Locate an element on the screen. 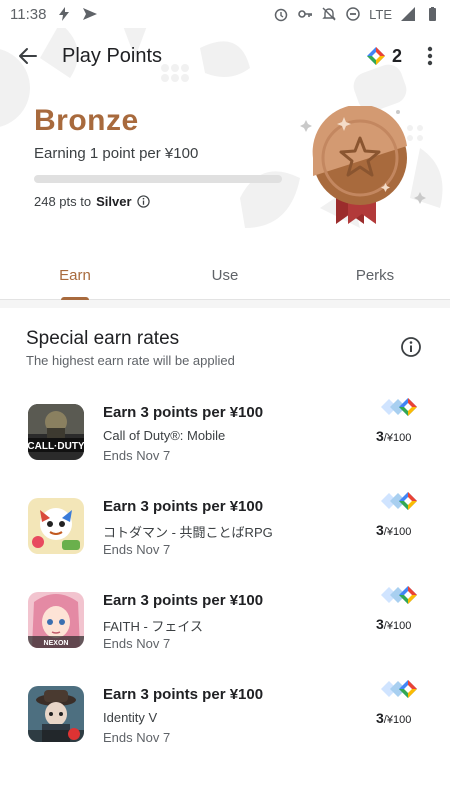  key-icon is located at coordinates (305, 14).